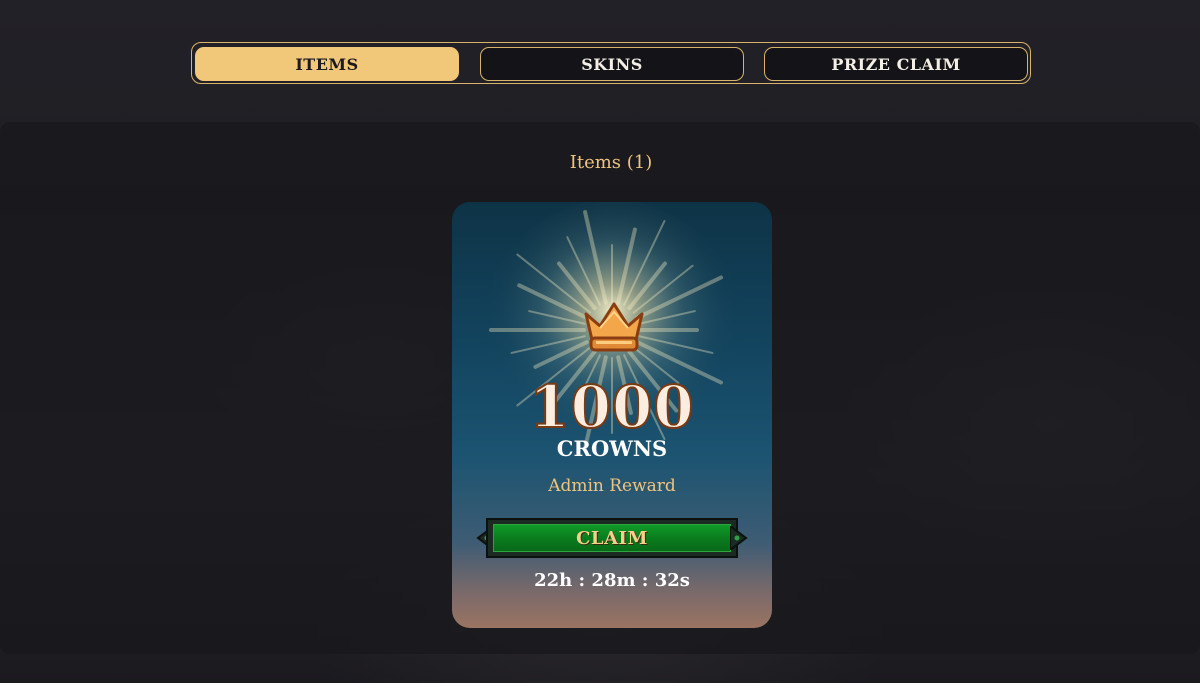 Image resolution: width=1200 pixels, height=683 pixels. I want to click on claim-button-frame: CLAIM, so click(612, 538).